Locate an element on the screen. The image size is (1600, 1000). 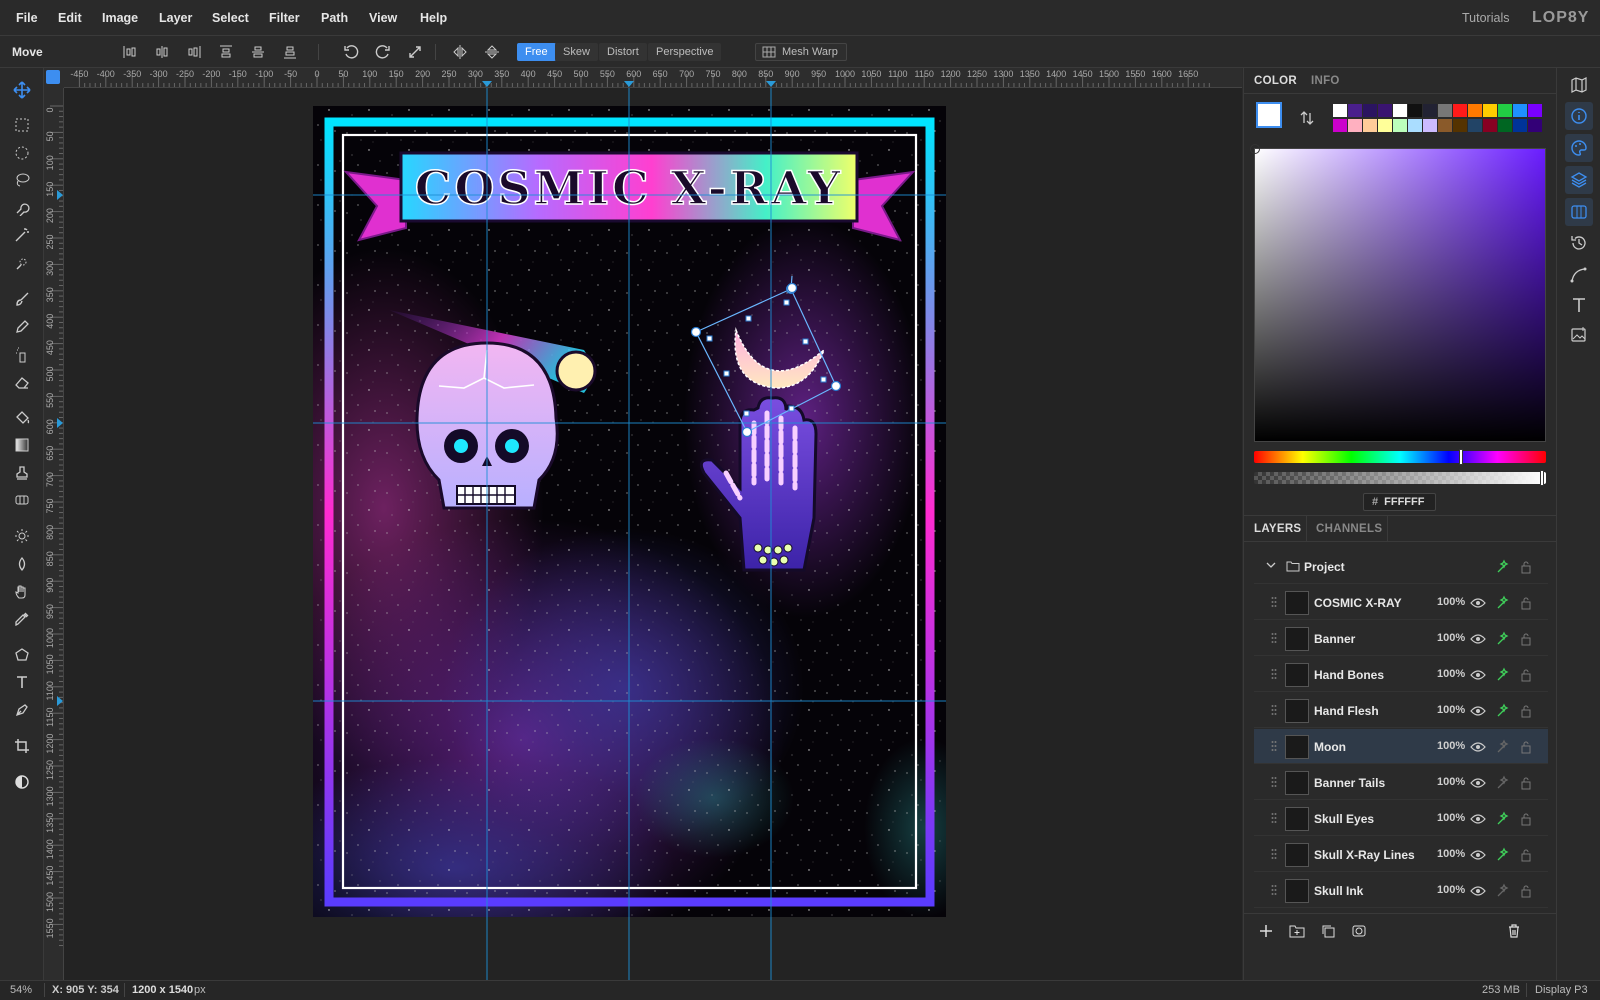
color-picker-field is located at coordinates (1398, 293).